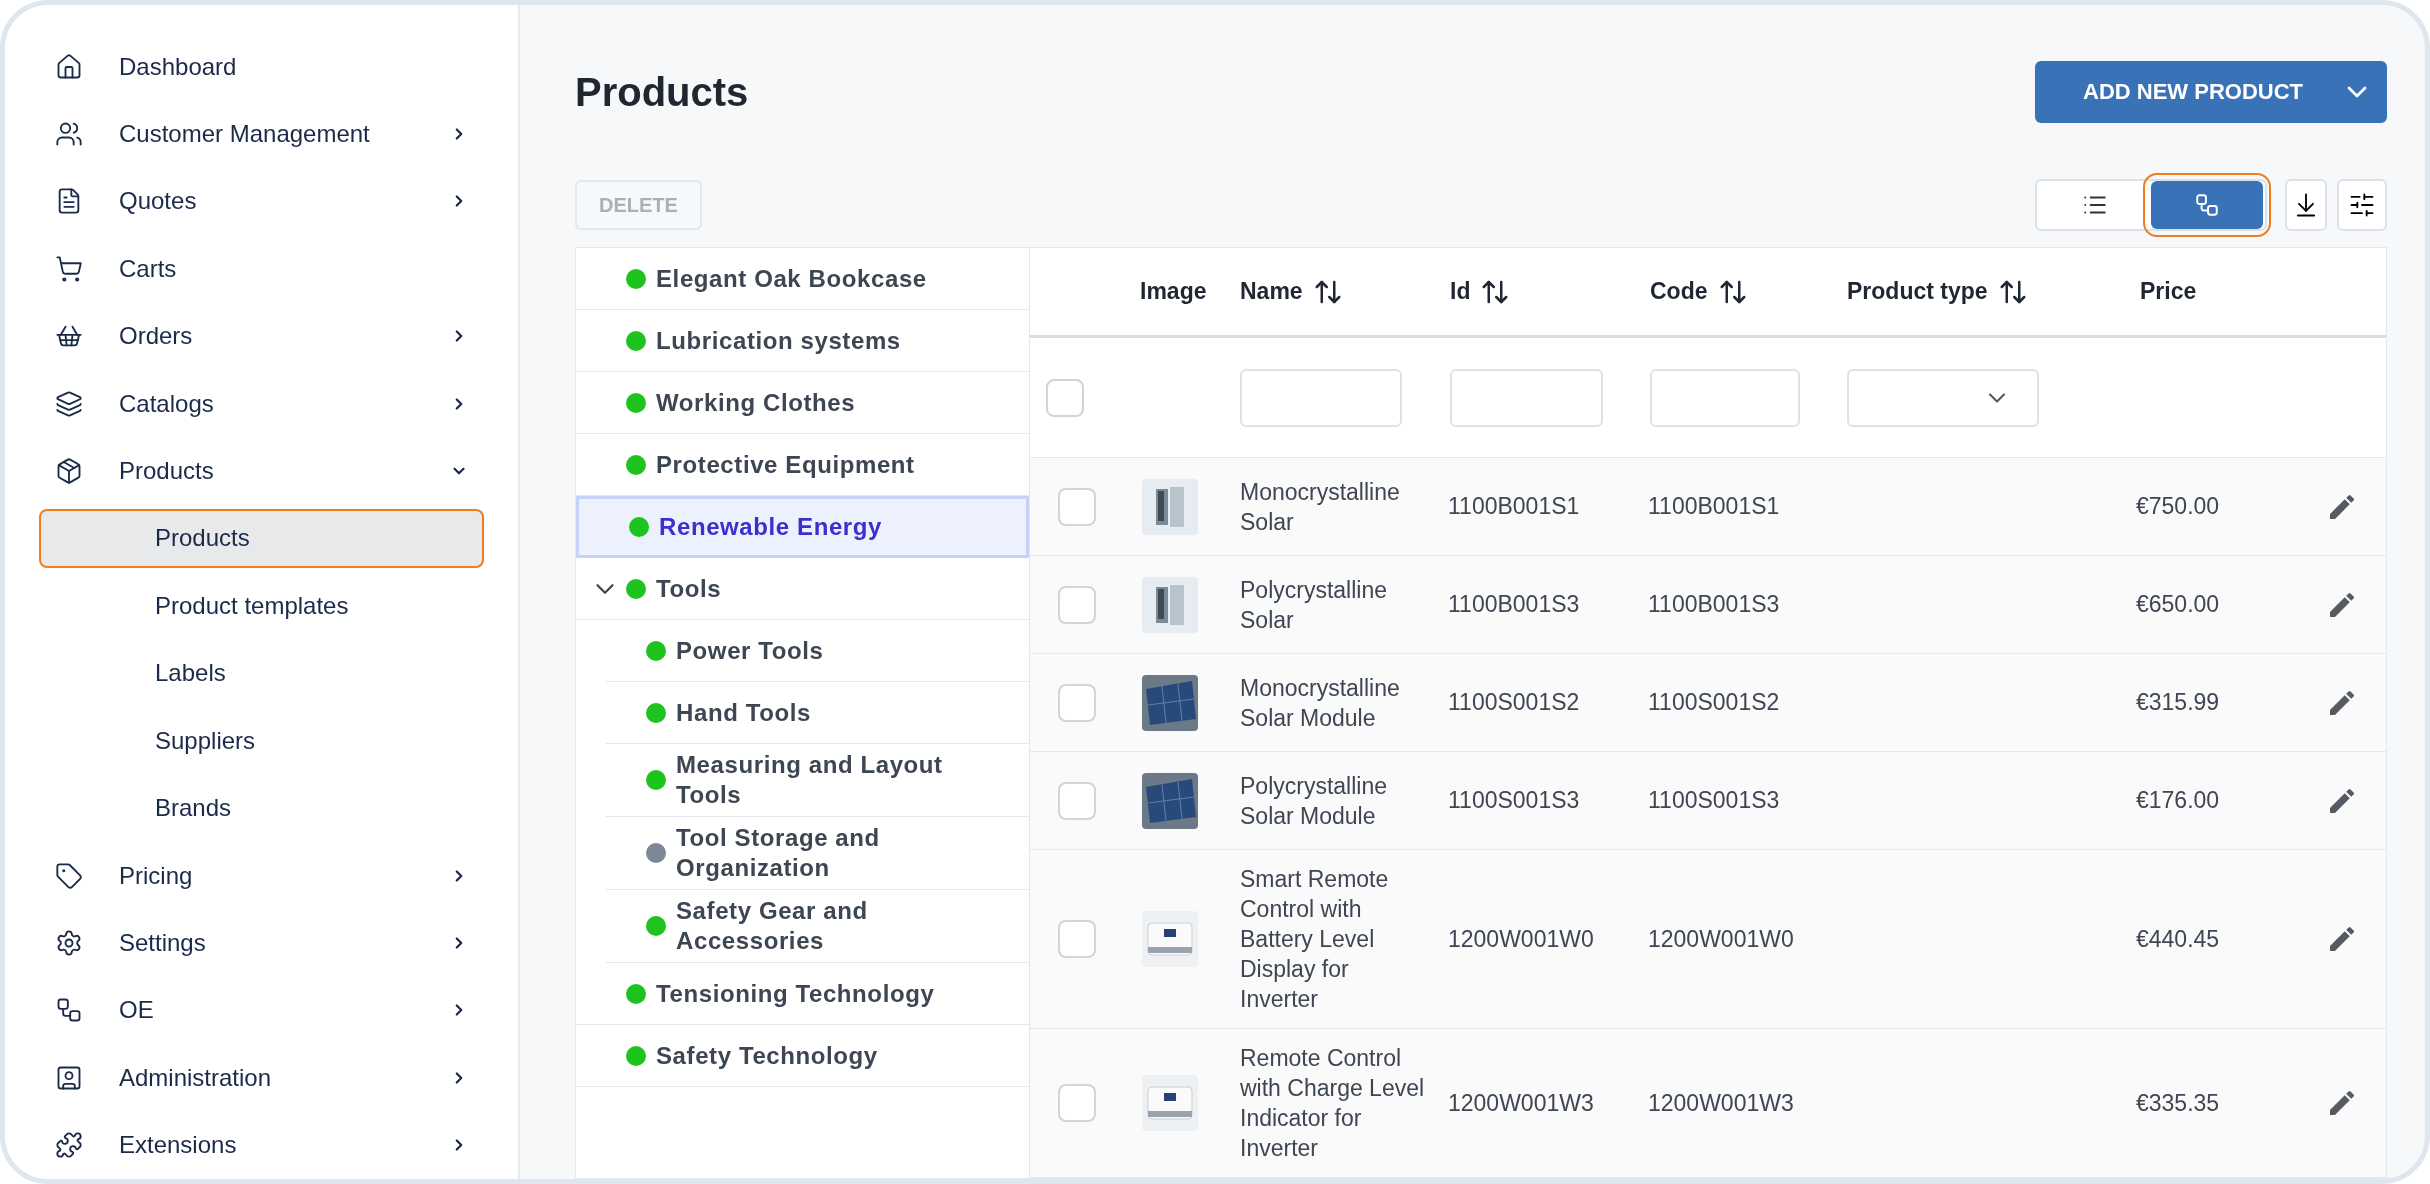 The image size is (2430, 1184). What do you see at coordinates (2178, 1102) in the screenshot?
I see `table-cell: €335.35` at bounding box center [2178, 1102].